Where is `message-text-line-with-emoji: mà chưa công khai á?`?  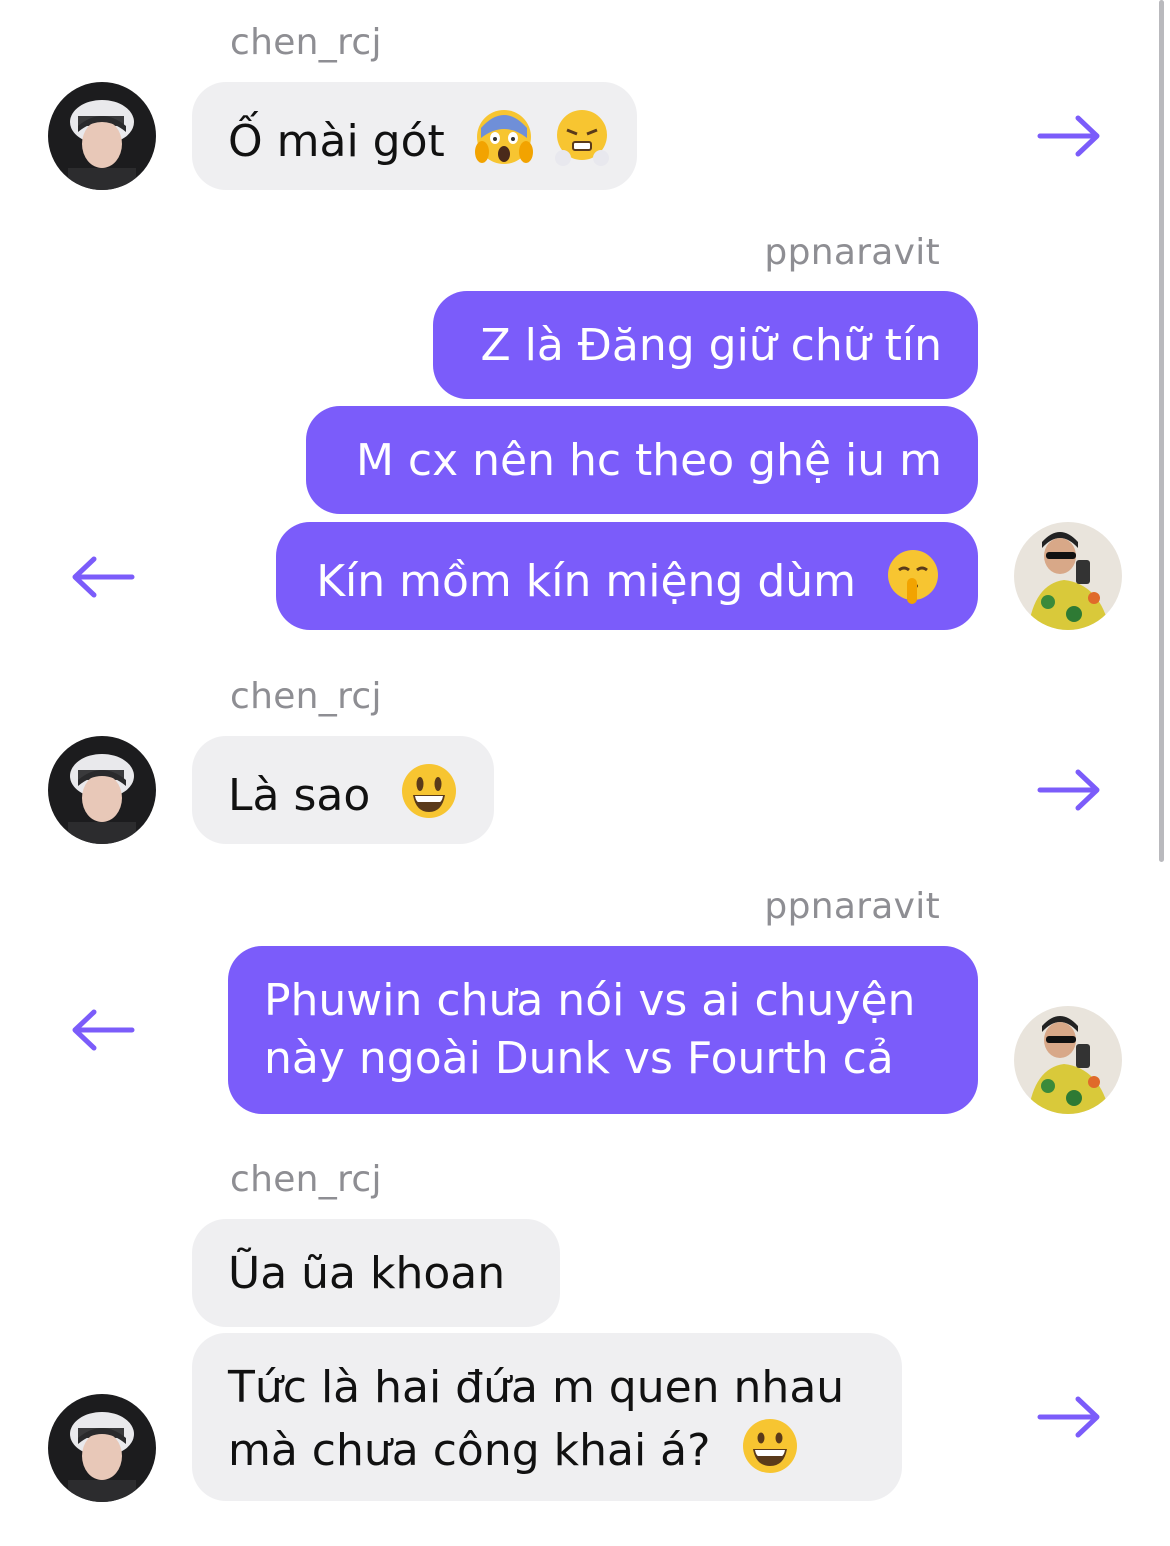 message-text-line-with-emoji: mà chưa công khai á? is located at coordinates (547, 1448).